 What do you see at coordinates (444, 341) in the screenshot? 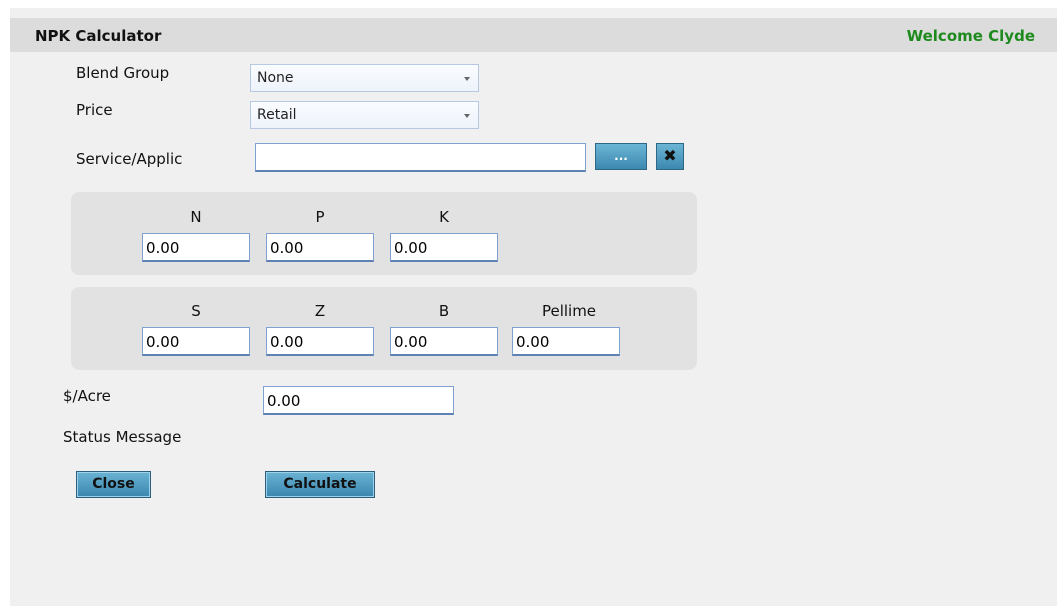
I see `b-input: 0.00` at bounding box center [444, 341].